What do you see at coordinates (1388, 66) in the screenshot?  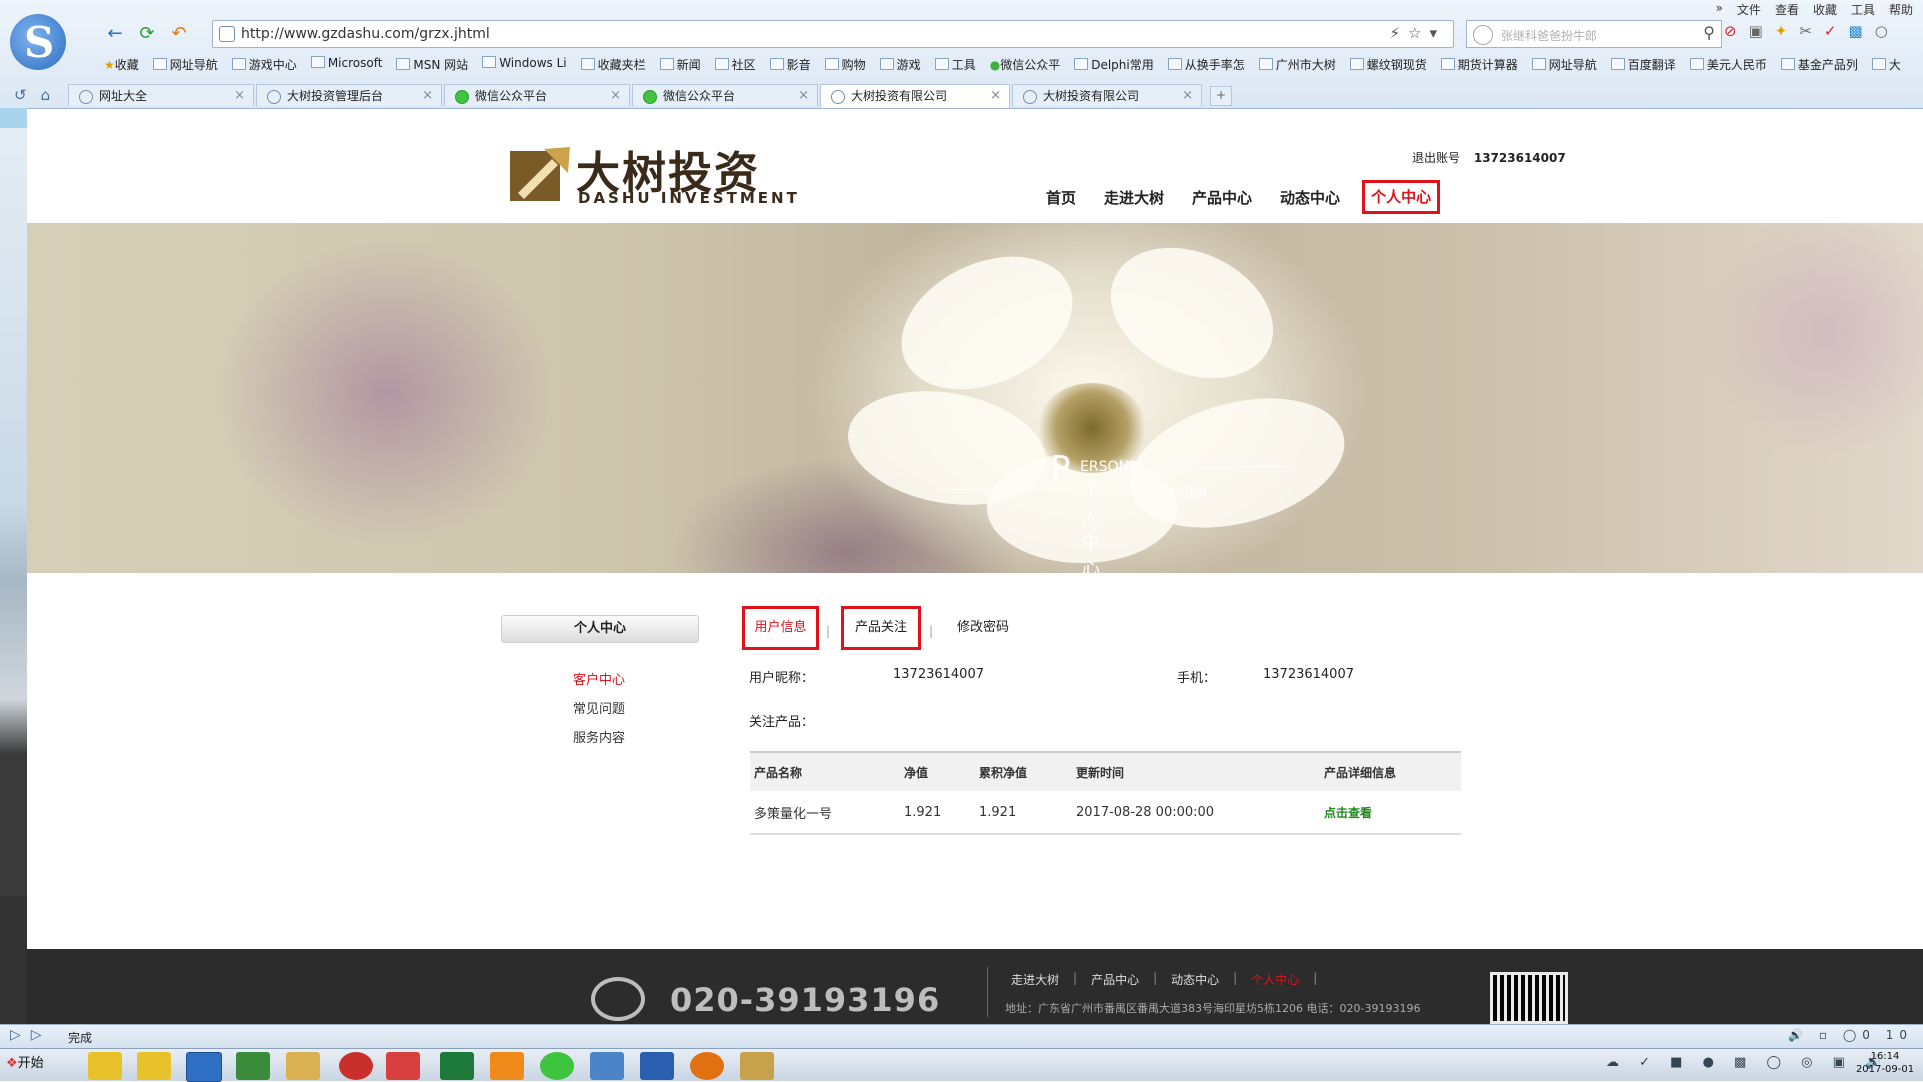 I see `bookmark-item: 螺纹钢现货` at bounding box center [1388, 66].